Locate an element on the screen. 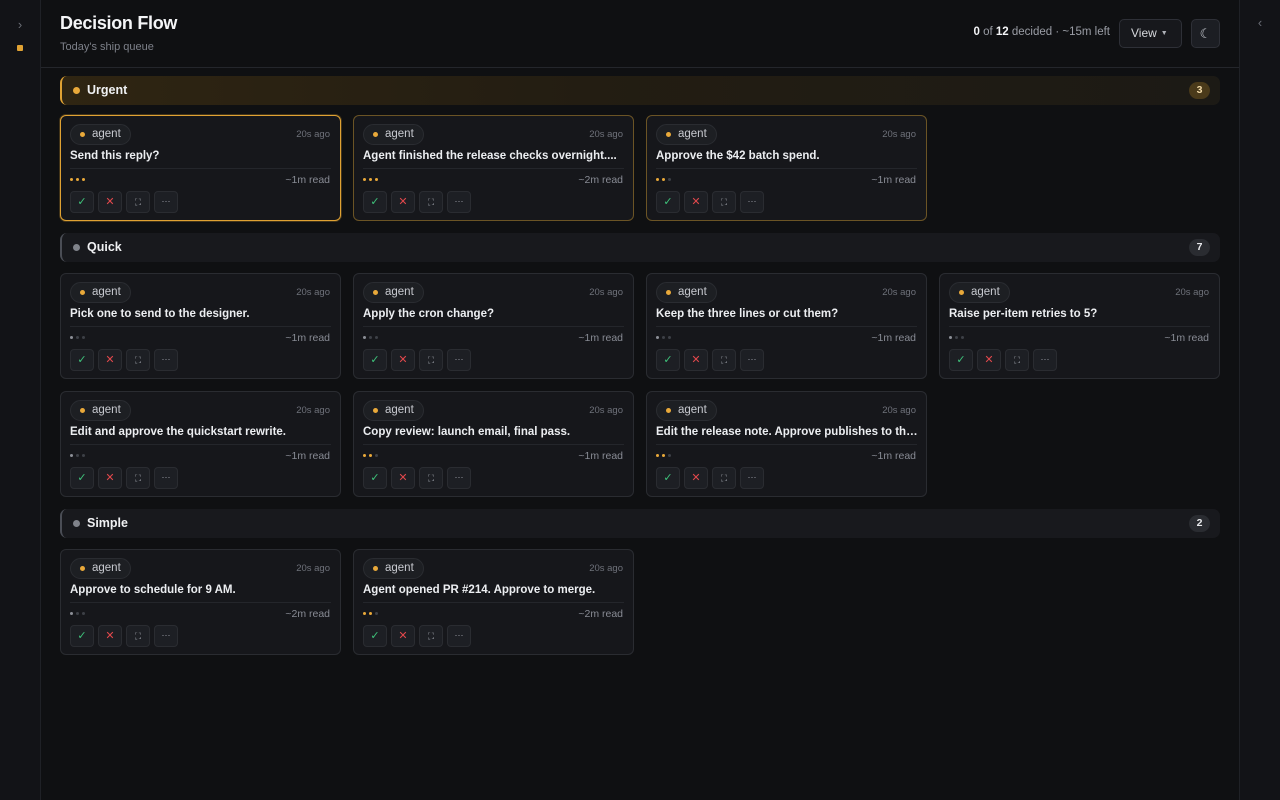  card-divider is located at coordinates (1079, 326).